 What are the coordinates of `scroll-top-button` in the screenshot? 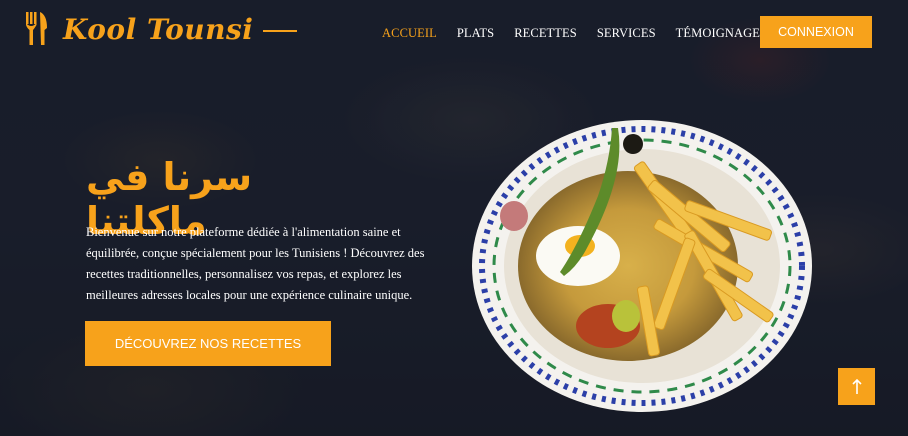 It's located at (856, 386).